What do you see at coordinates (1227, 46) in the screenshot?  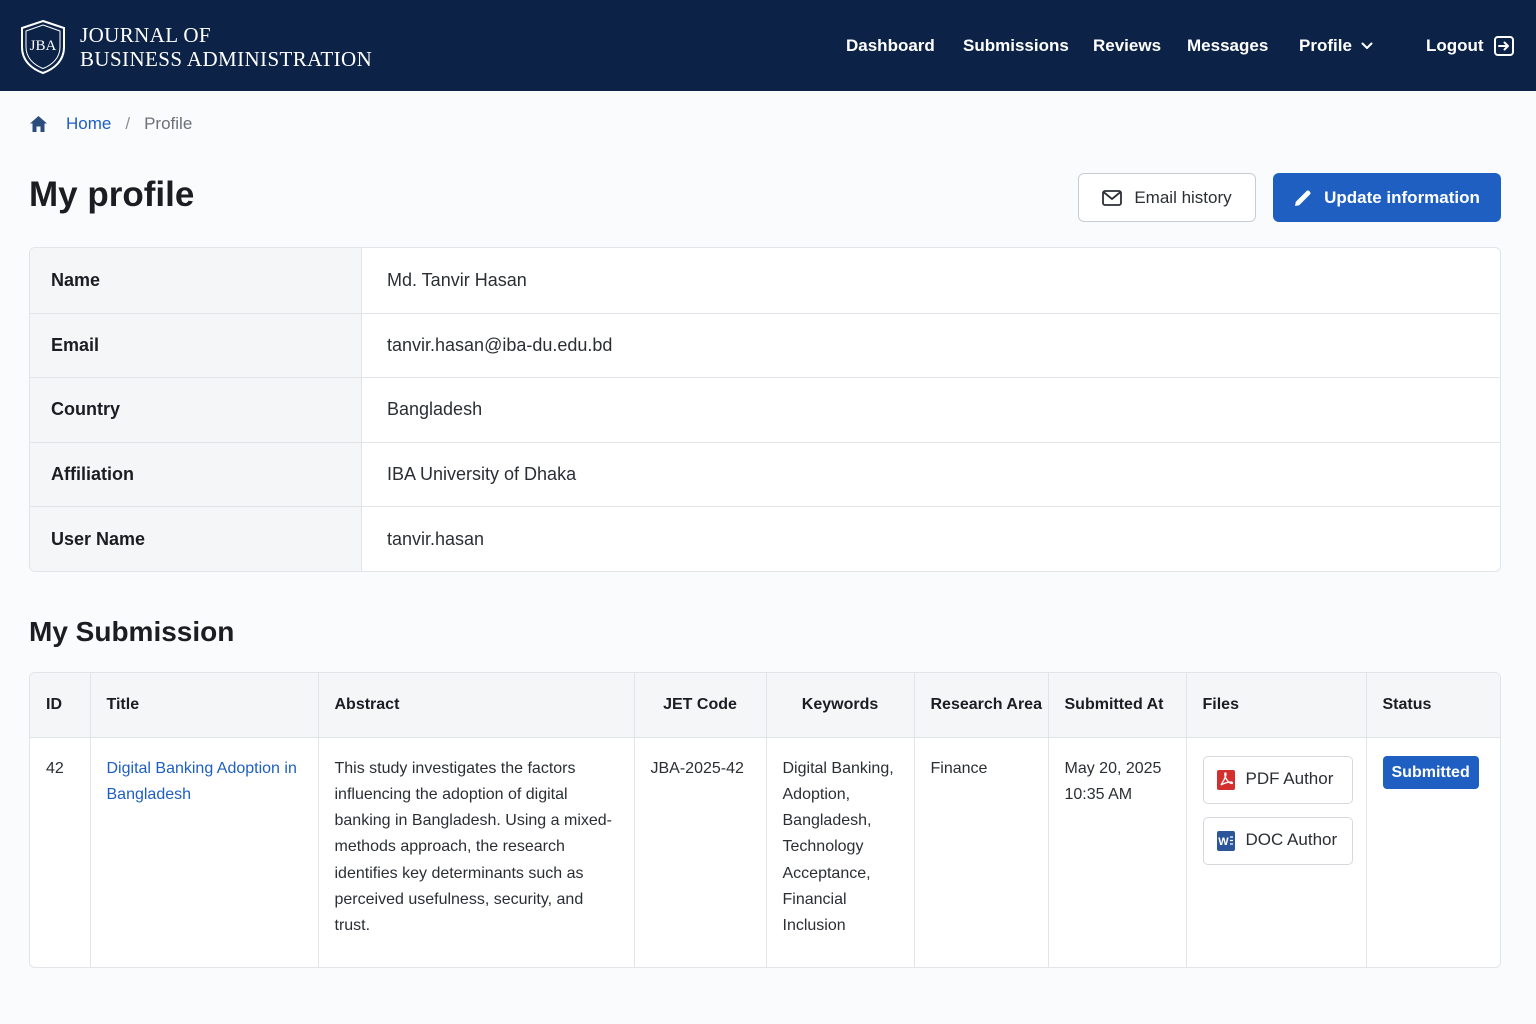 I see `nav-messages: Messages` at bounding box center [1227, 46].